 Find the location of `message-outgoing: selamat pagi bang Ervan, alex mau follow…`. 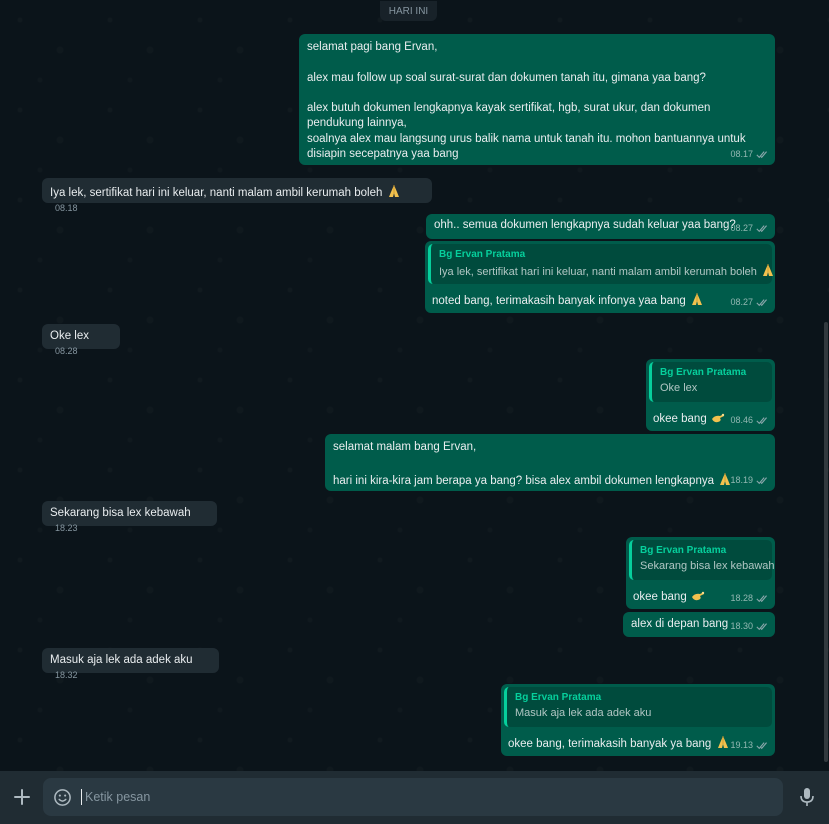

message-outgoing: selamat pagi bang Ervan, alex mau follow… is located at coordinates (537, 99).